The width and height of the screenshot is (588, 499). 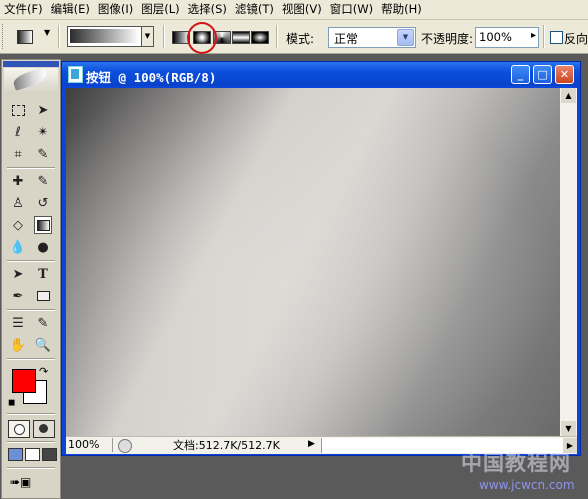 What do you see at coordinates (43, 132) in the screenshot?
I see `magic-wand-tool-icon: ✴` at bounding box center [43, 132].